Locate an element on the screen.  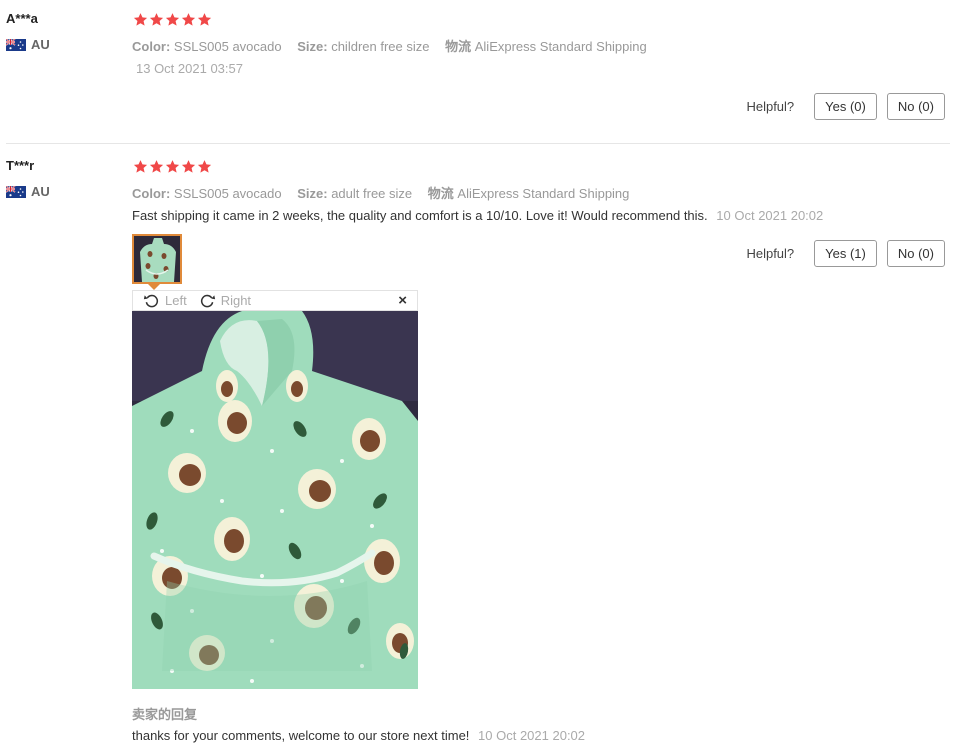
helpful-vote: Helpful? Yes (0) No (0) is located at coordinates (845, 106).